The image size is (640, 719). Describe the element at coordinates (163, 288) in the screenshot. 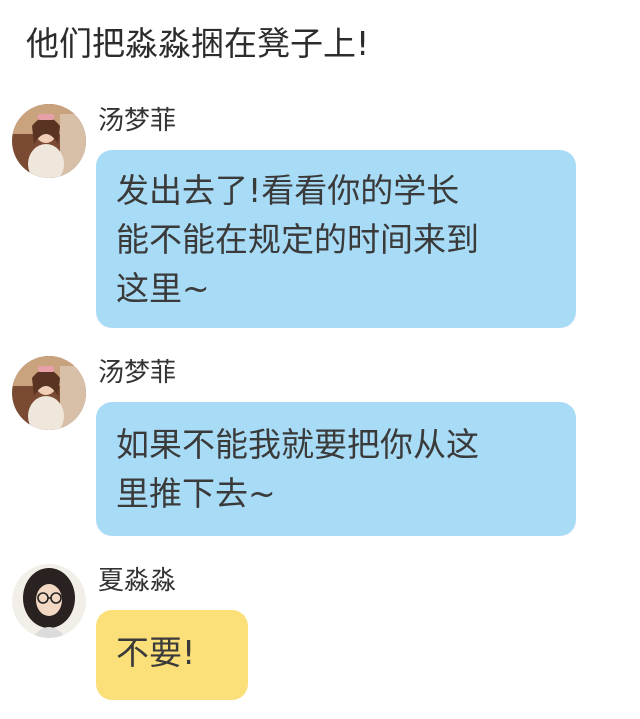

I see `message-line: 这里~` at that location.